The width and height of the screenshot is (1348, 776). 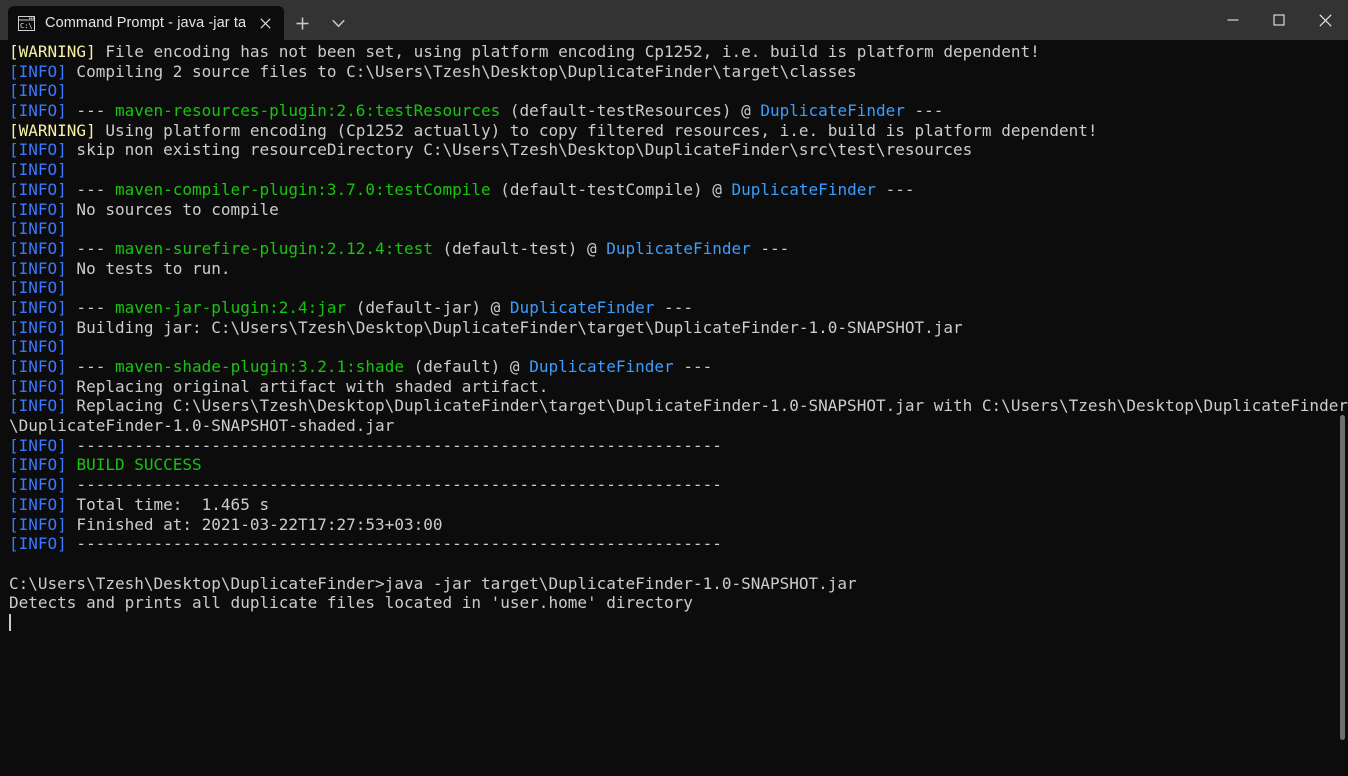 I want to click on console-text: No tests to run., so click(x=148, y=268).